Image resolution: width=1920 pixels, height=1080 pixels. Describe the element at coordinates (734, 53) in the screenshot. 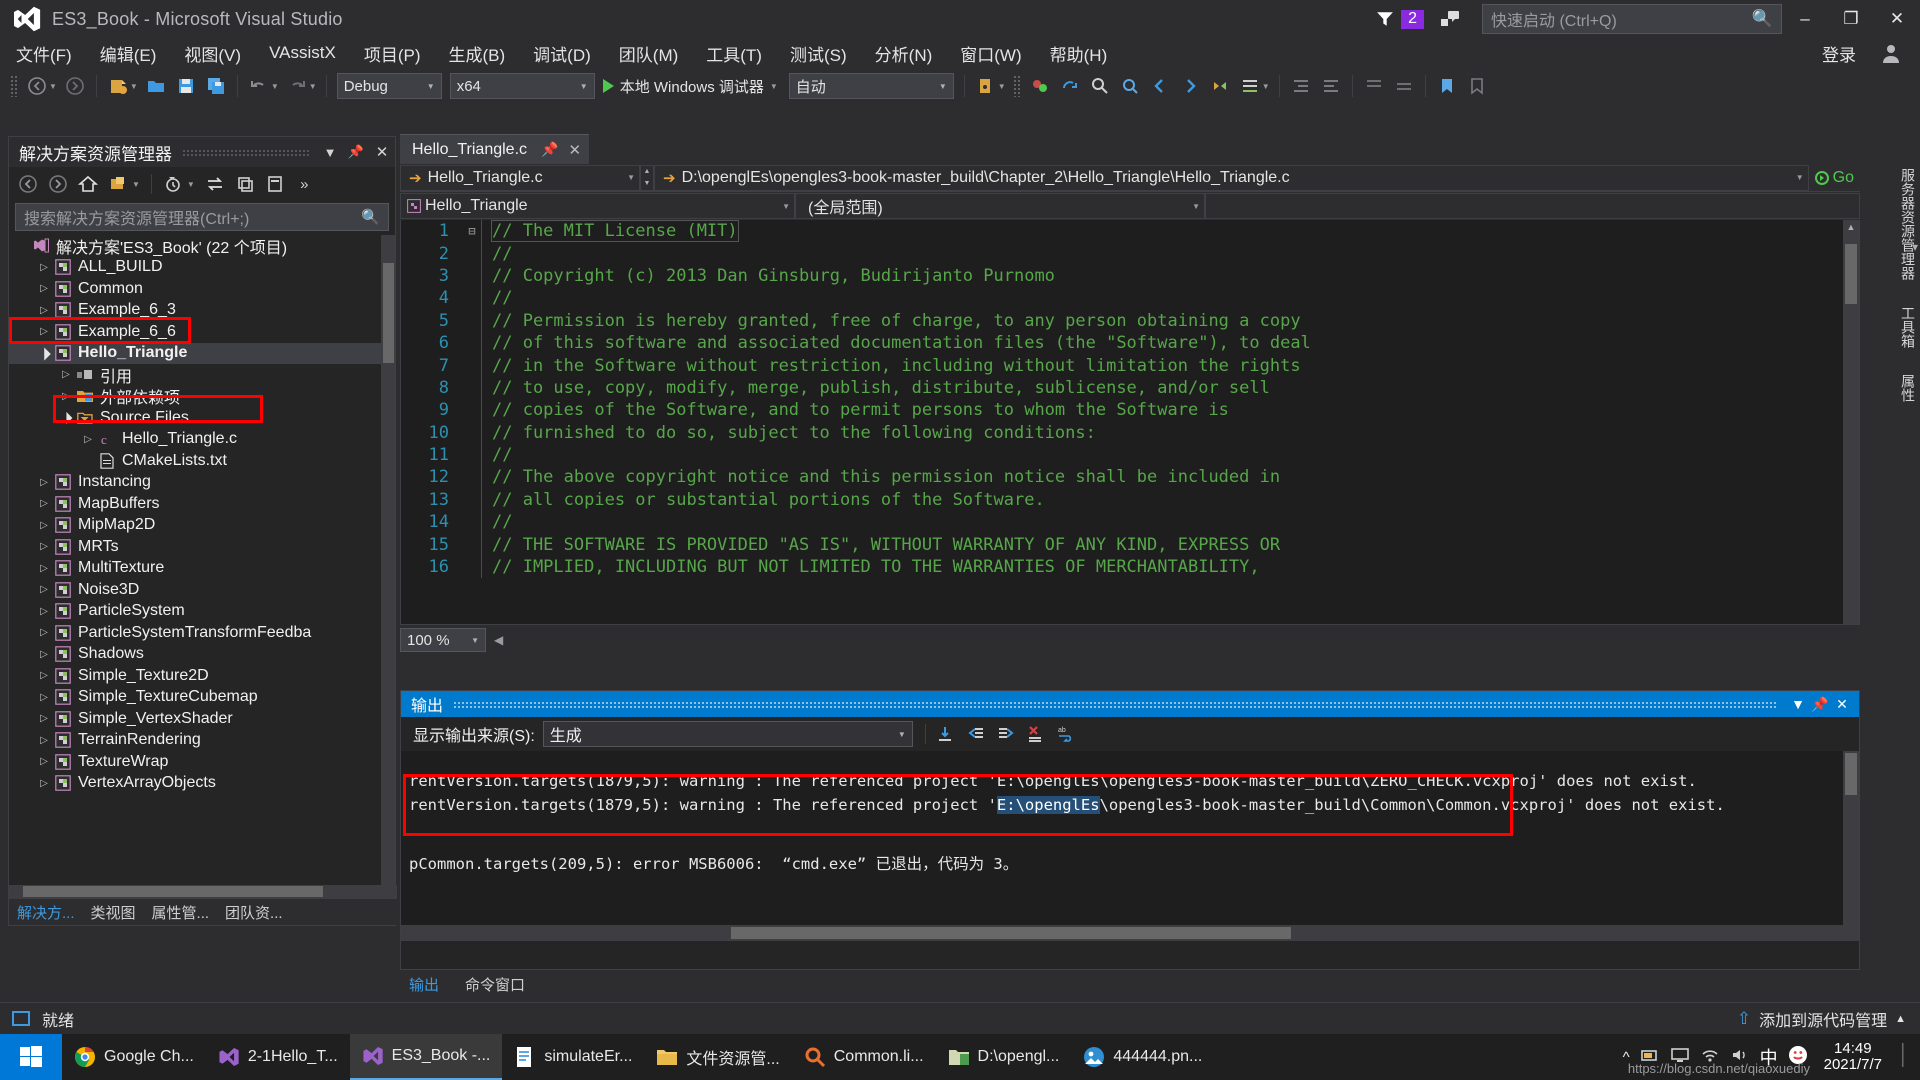

I see `menu-item-tools: 工具(T)` at that location.